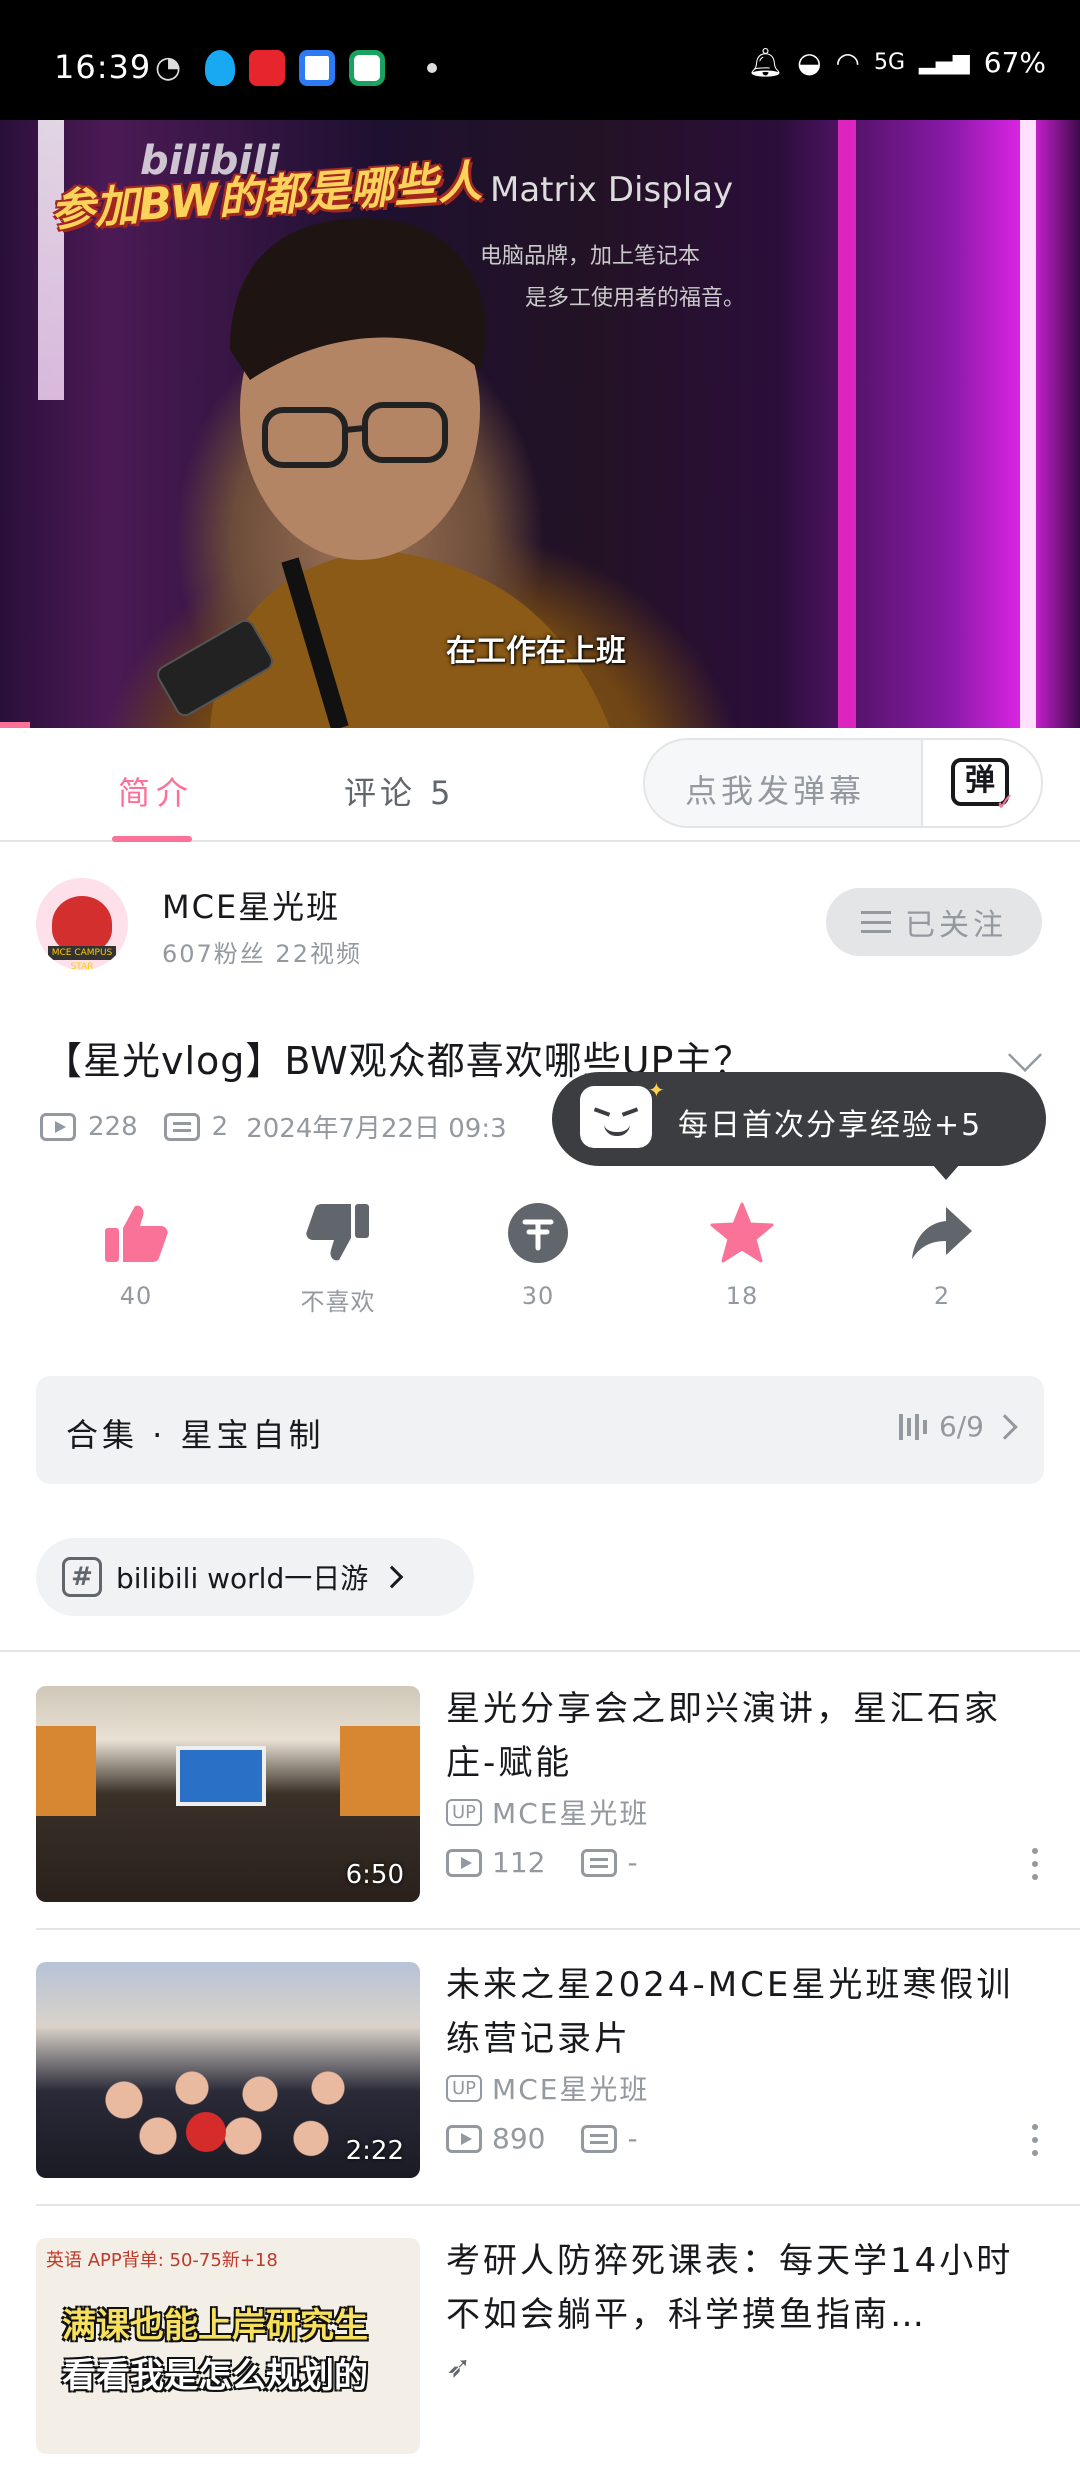 Image resolution: width=1080 pixels, height=2482 pixels. Describe the element at coordinates (376, 1129) in the screenshot. I see `publish-date: 2024年7月22日 09:3` at that location.